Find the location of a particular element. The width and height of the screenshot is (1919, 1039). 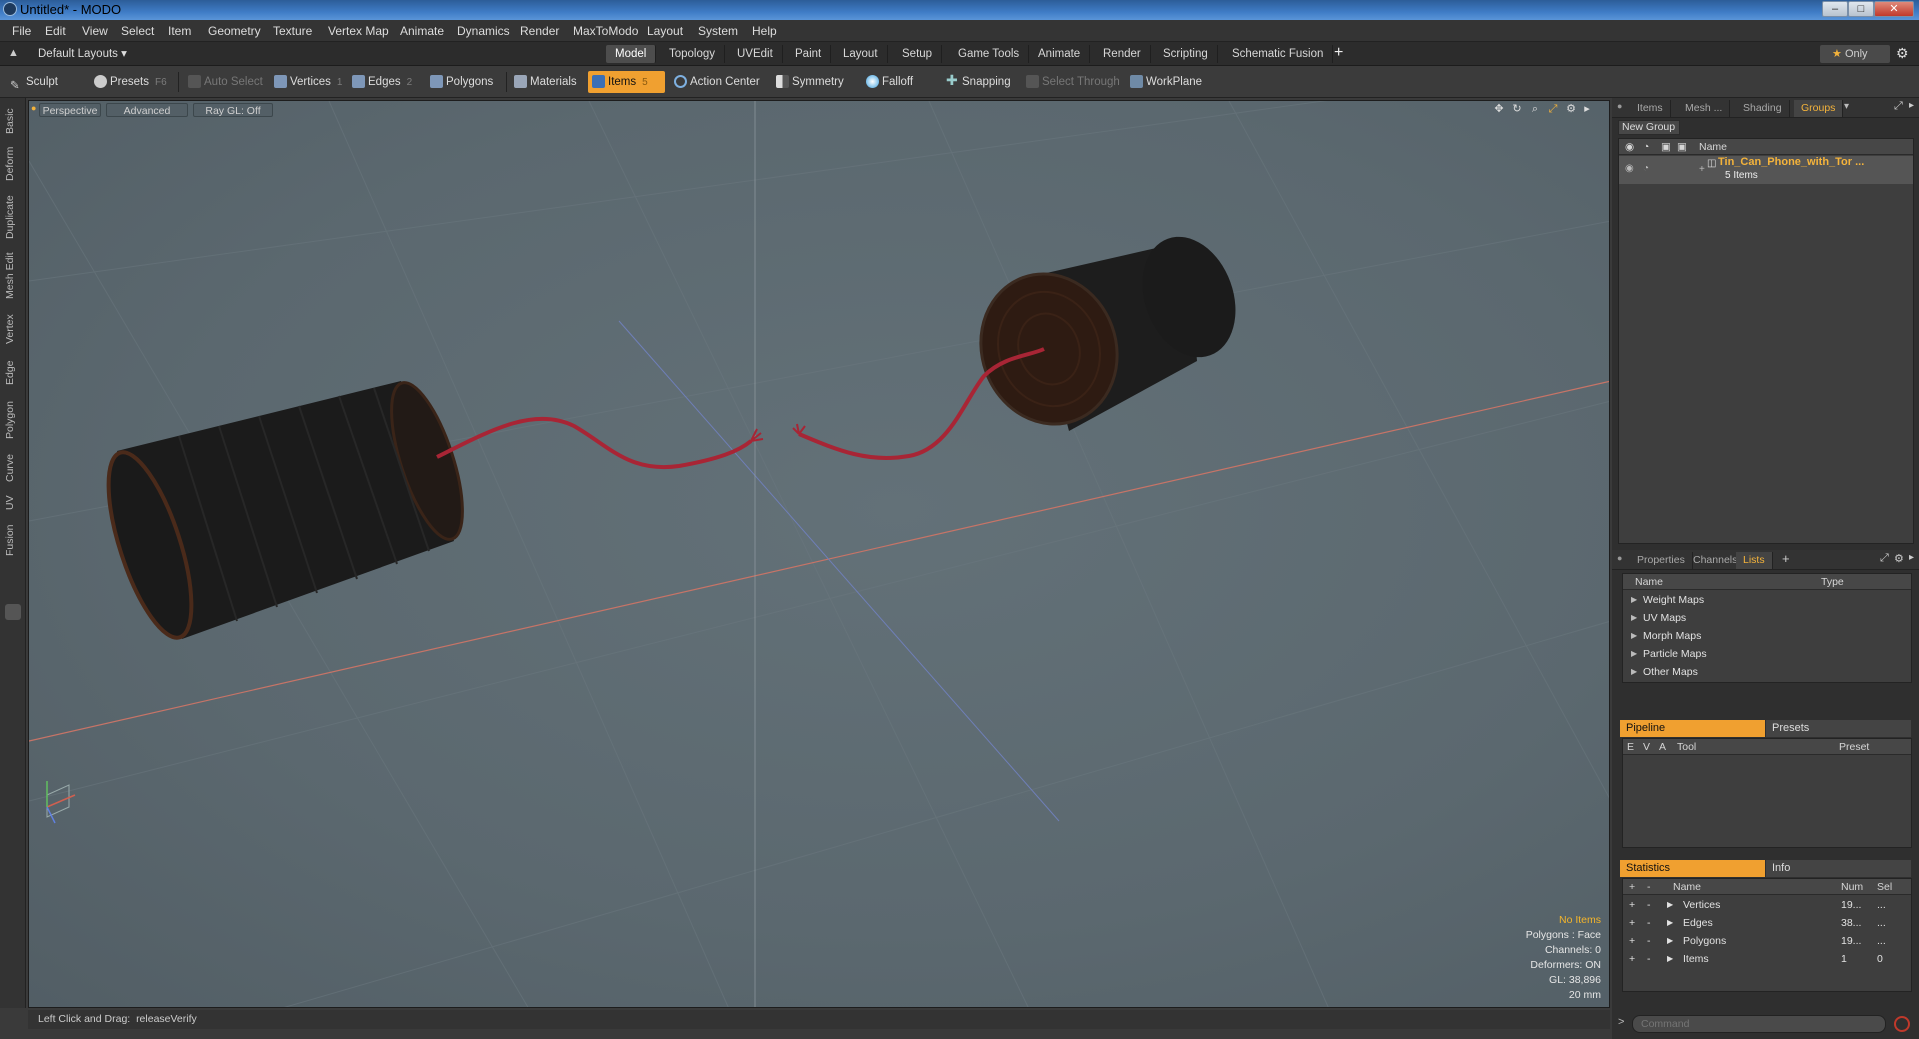

expand-panel-icon: ⤢ is located at coordinates (1884, 558).